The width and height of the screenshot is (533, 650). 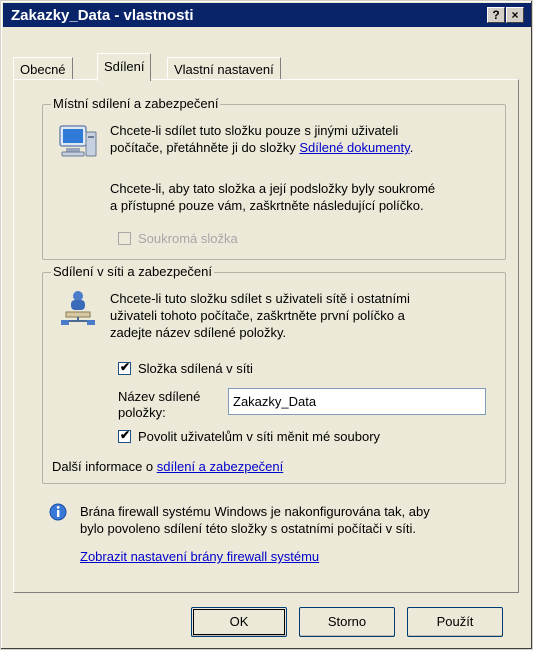 I want to click on share-folder-label: Složka sdílená v síti, so click(x=195, y=368).